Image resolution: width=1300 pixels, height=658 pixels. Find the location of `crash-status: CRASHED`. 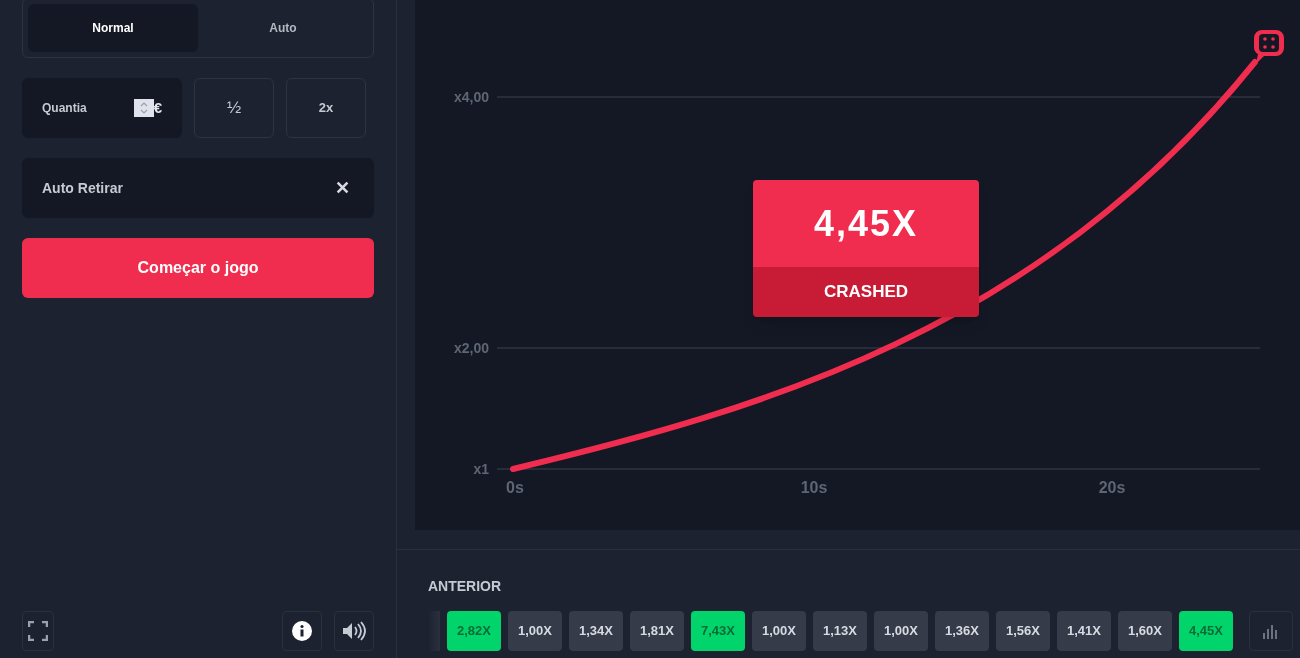

crash-status: CRASHED is located at coordinates (866, 292).